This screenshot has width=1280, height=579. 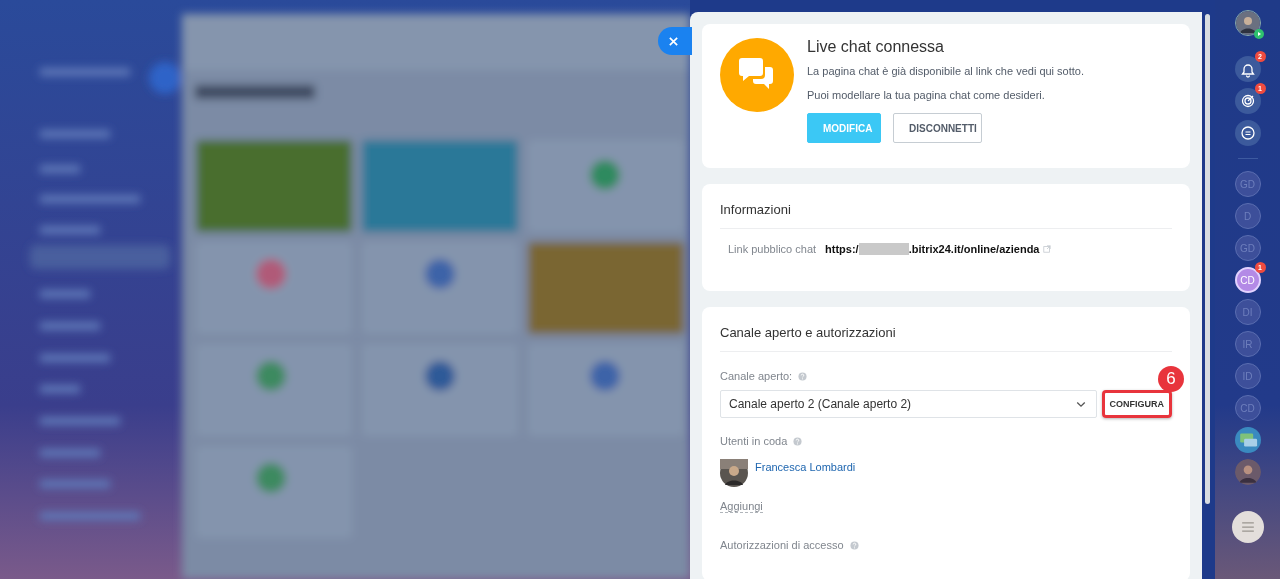 What do you see at coordinates (1247, 69) in the screenshot?
I see `bell-icon` at bounding box center [1247, 69].